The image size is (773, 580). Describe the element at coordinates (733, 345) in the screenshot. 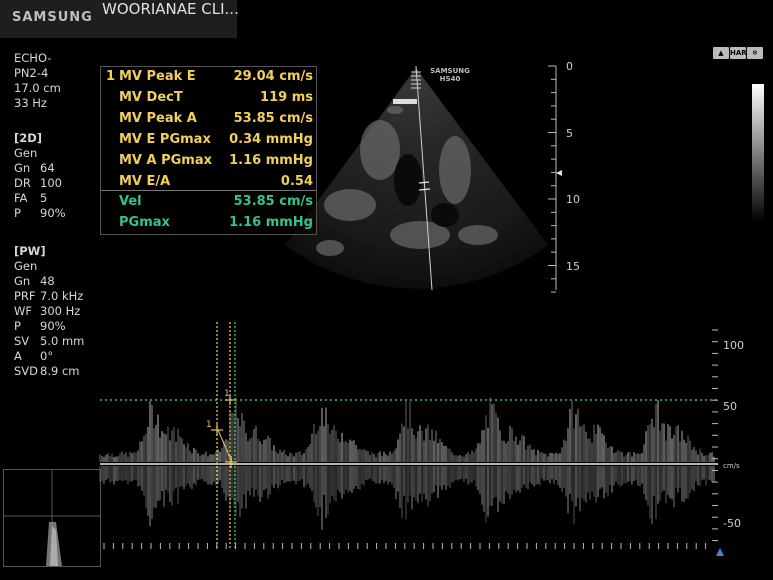

I see `velocity-label-100: 100` at that location.